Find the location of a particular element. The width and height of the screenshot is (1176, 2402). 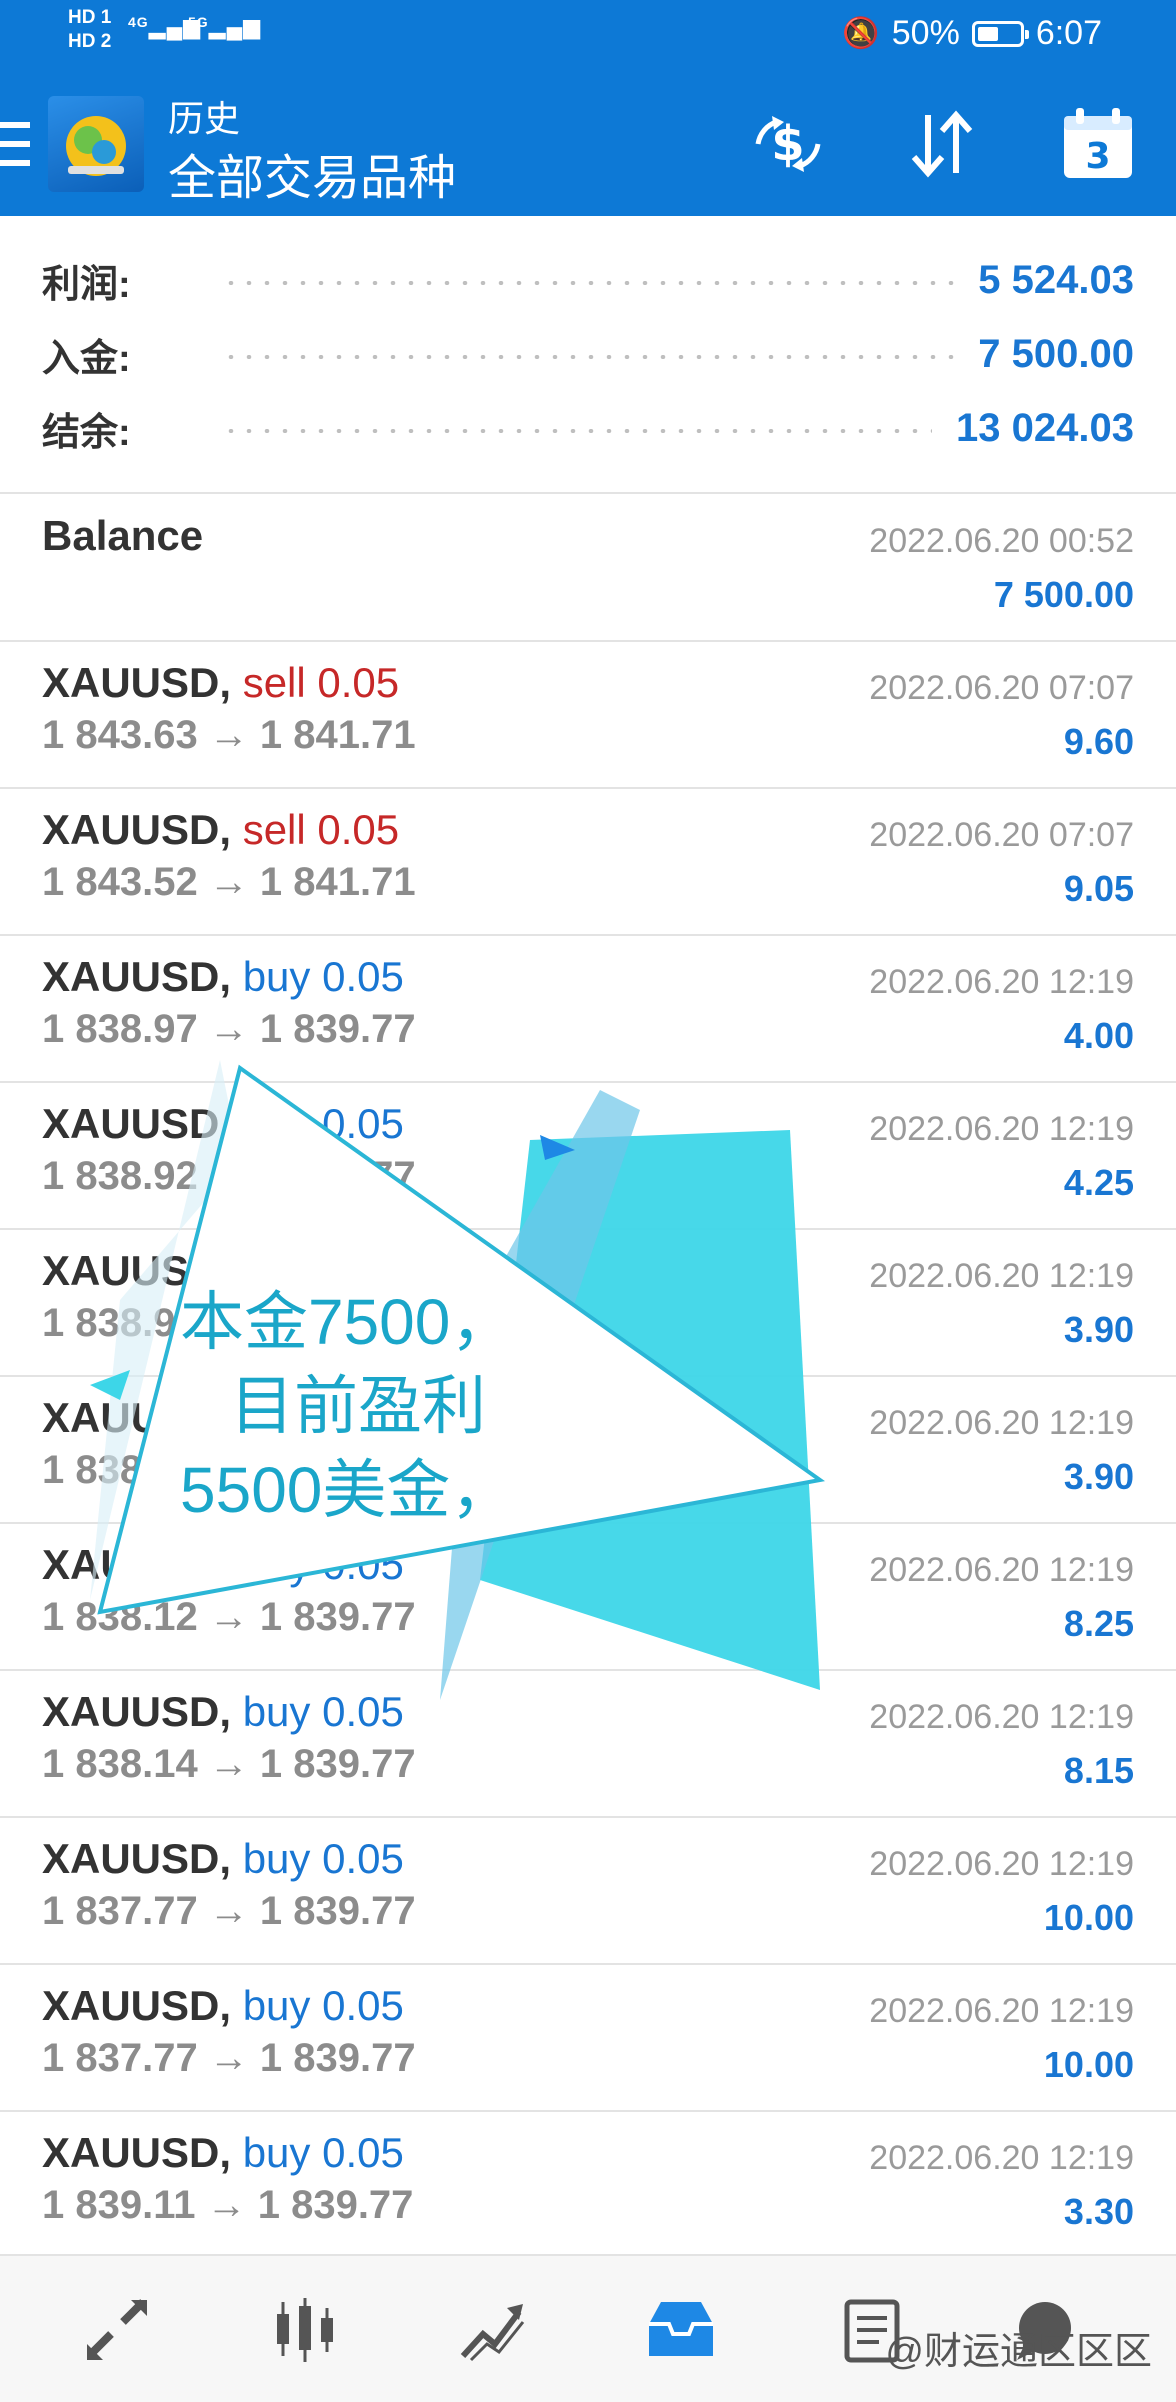

mute-bell-icon: 🔕 is located at coordinates (861, 33).